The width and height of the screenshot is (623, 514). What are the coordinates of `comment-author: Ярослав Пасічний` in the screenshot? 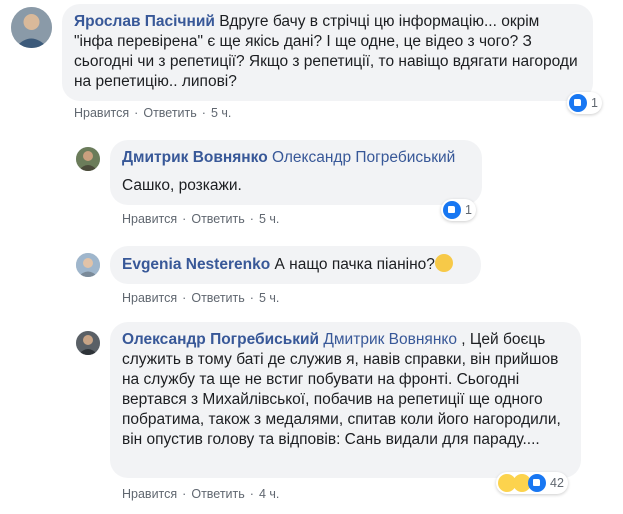 It's located at (144, 21).